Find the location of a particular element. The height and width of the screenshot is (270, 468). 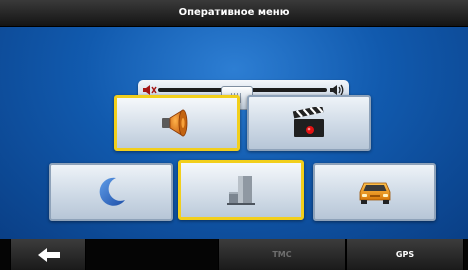

speaker-icon is located at coordinates (175, 123).